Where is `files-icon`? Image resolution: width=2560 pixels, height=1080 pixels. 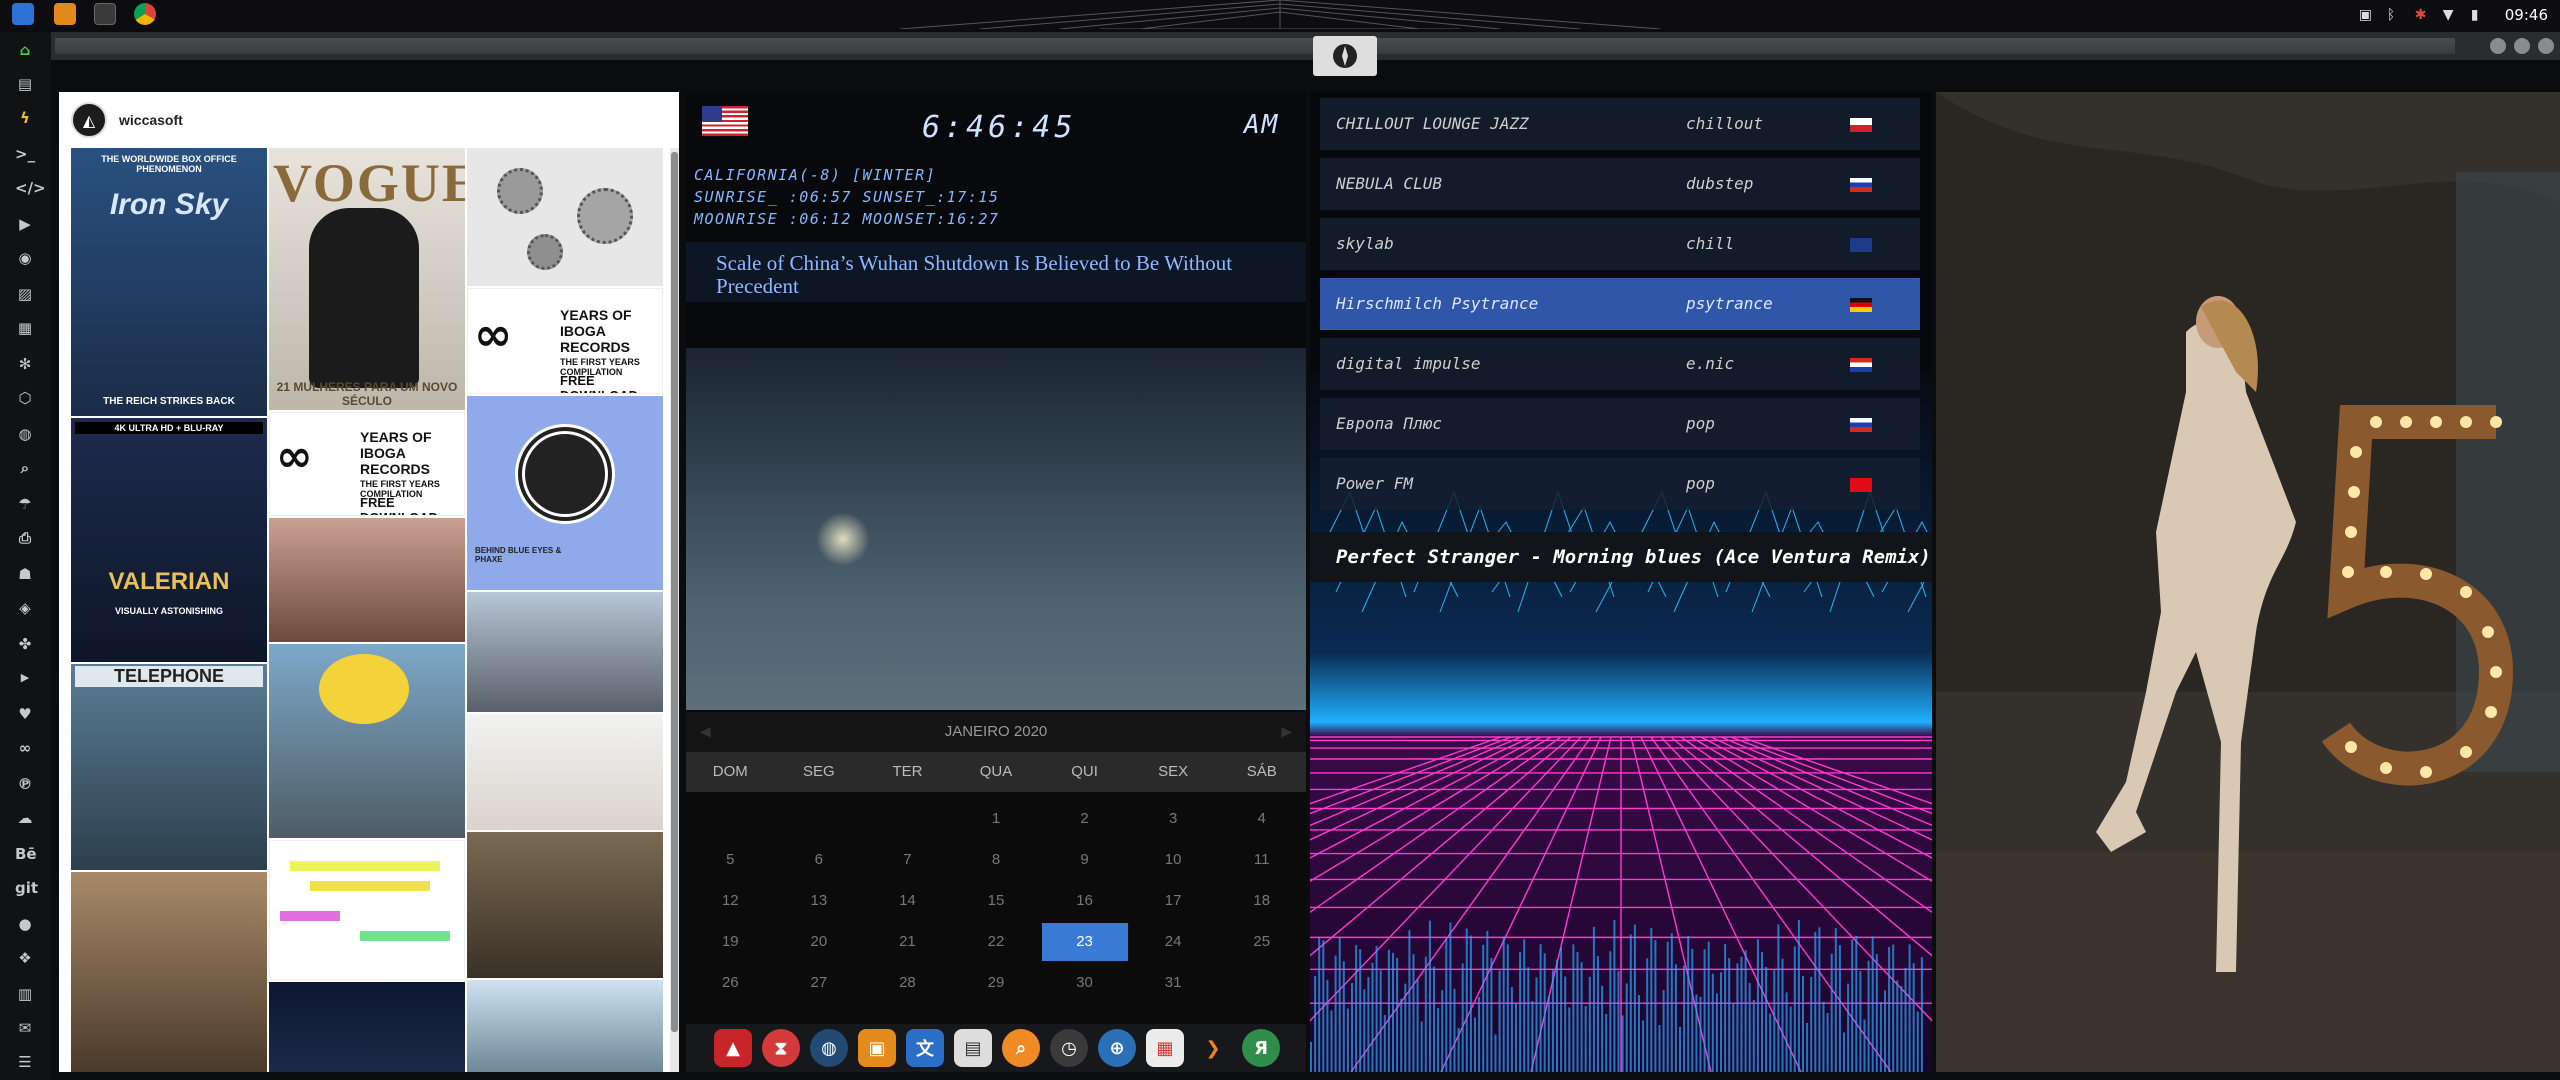 files-icon is located at coordinates (23, 14).